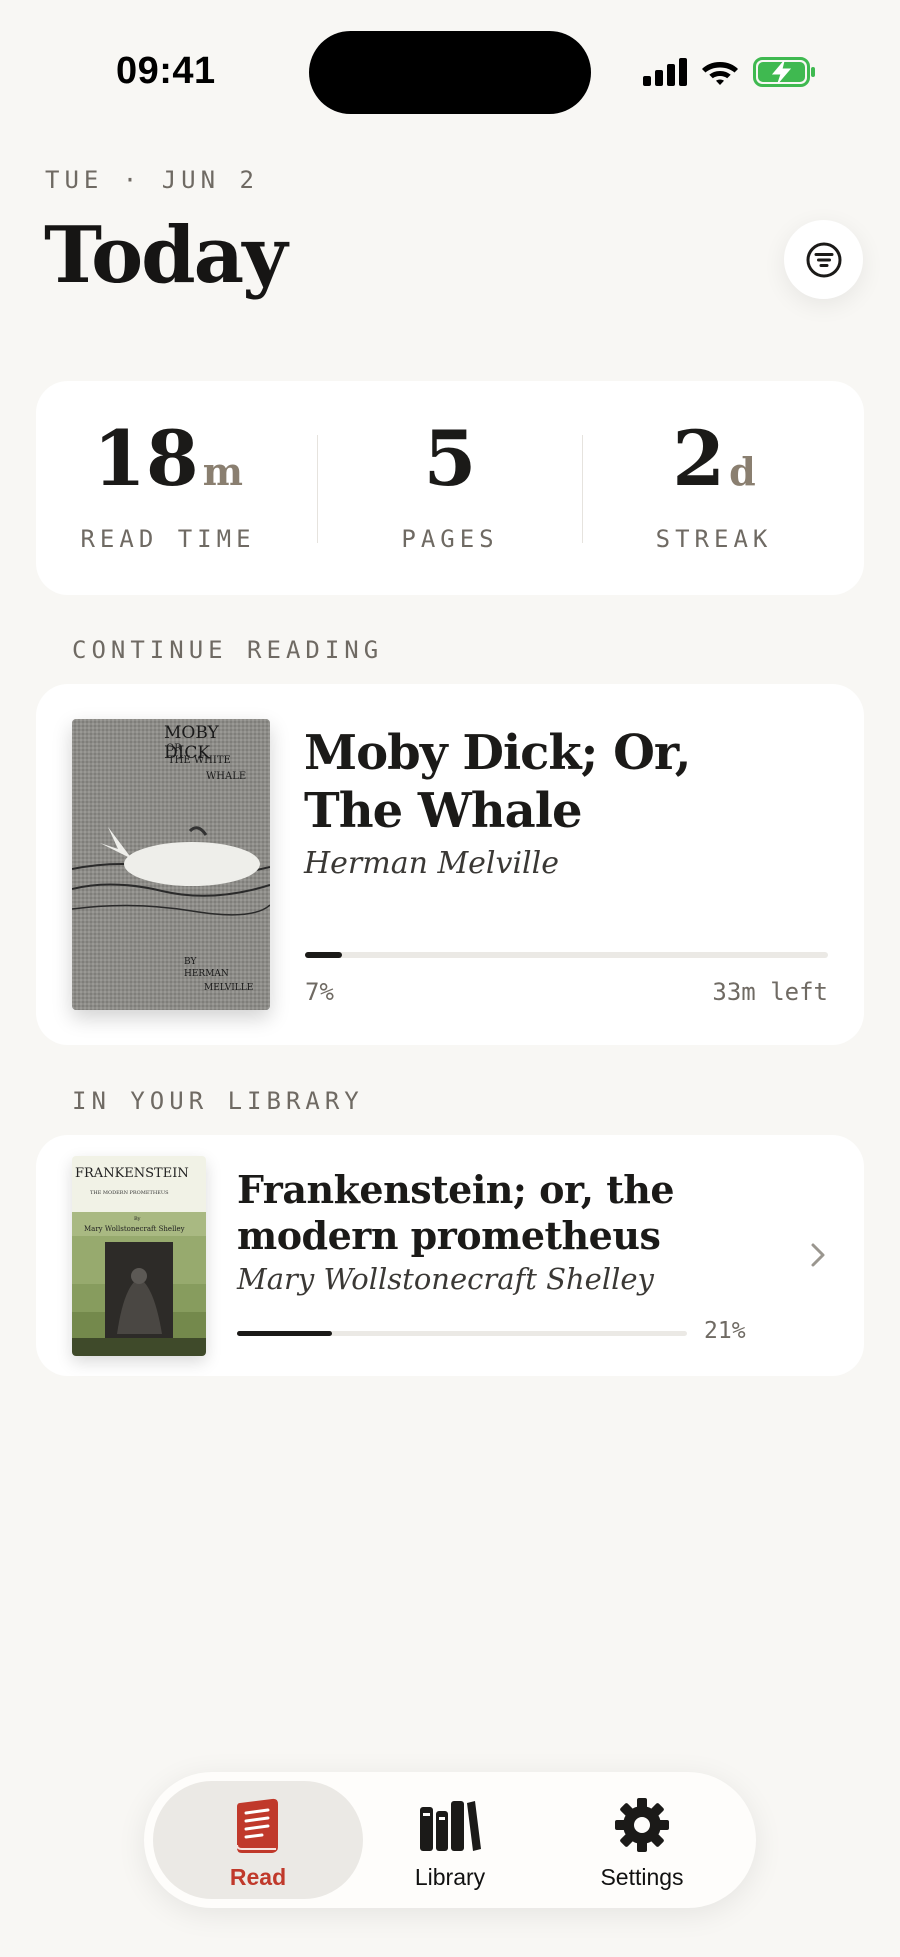 Image resolution: width=900 pixels, height=1957 pixels. What do you see at coordinates (226, 776) in the screenshot?
I see `cover-subtitle: WHALE` at bounding box center [226, 776].